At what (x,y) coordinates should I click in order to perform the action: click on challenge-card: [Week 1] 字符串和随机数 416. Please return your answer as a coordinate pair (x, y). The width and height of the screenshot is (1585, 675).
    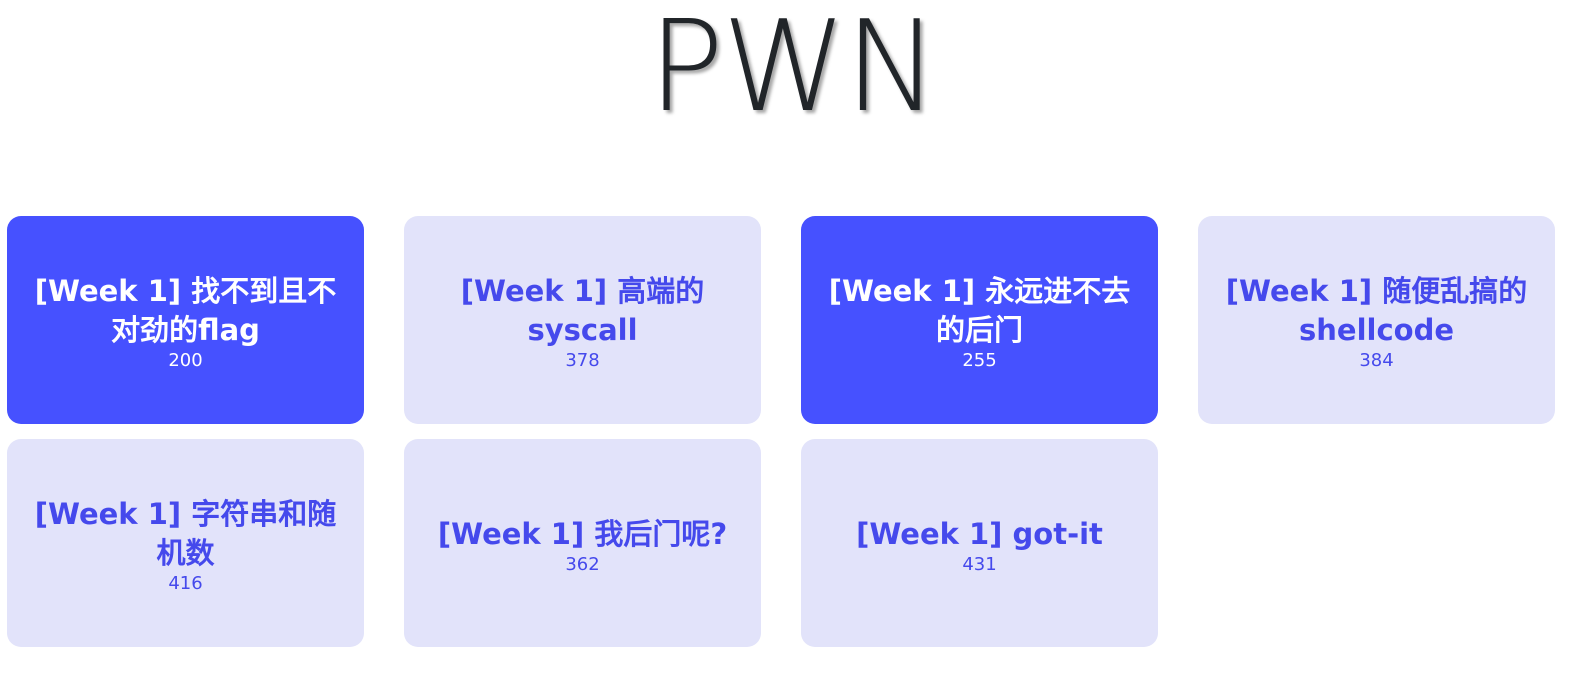
    Looking at the image, I should click on (185, 543).